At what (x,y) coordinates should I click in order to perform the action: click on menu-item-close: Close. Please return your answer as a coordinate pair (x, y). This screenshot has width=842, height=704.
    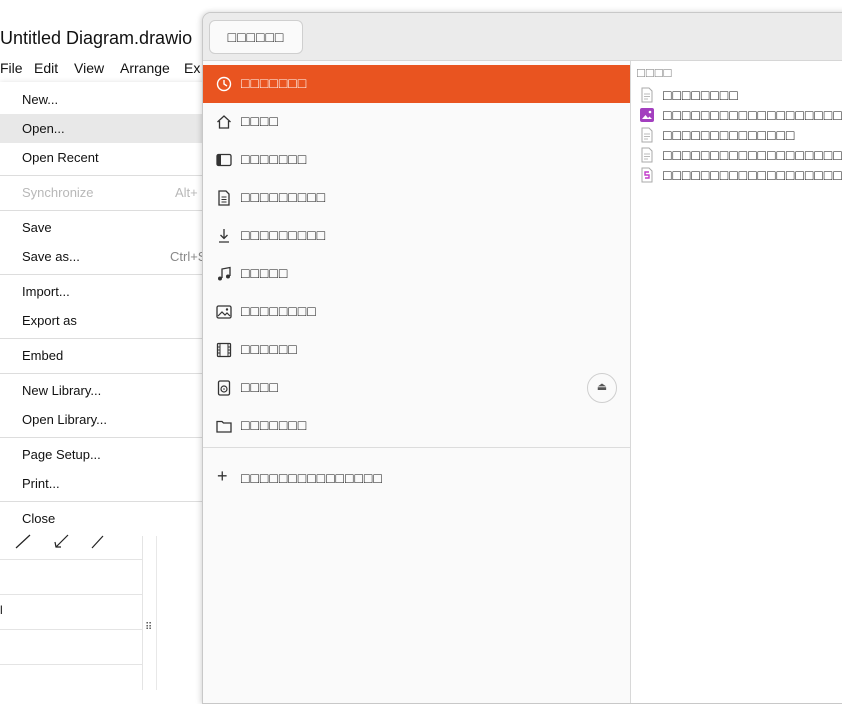
    Looking at the image, I should click on (105, 518).